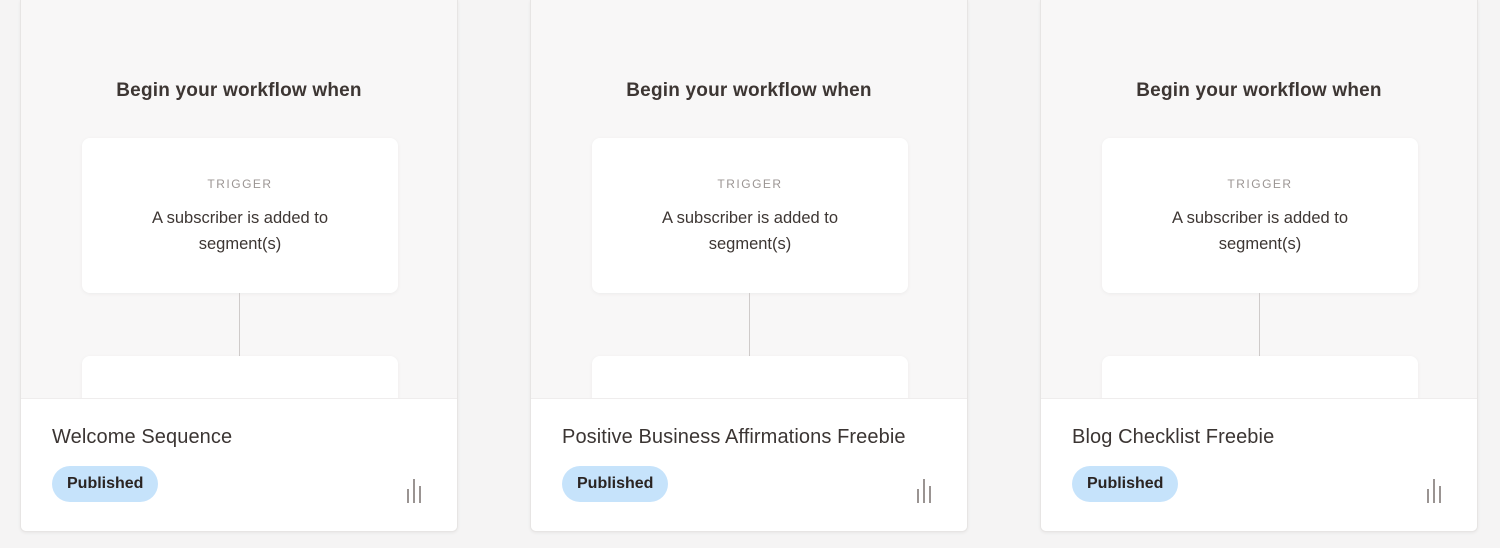 Image resolution: width=1500 pixels, height=548 pixels. Describe the element at coordinates (142, 437) in the screenshot. I see `workflow-name: Welcome Sequence` at that location.